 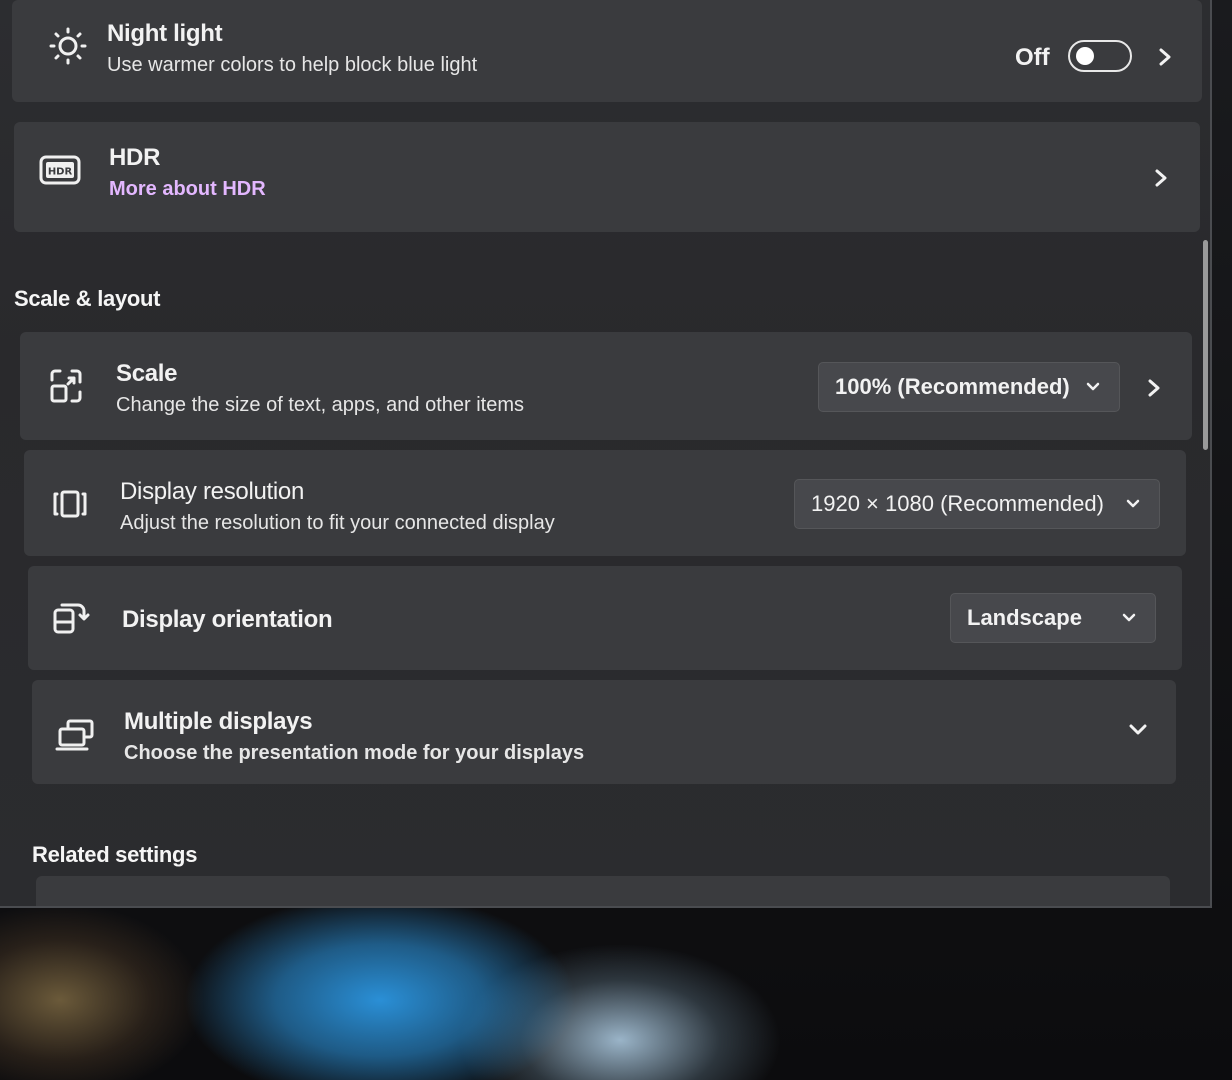 What do you see at coordinates (605, 618) in the screenshot?
I see `display-orientation-card: Display orientation Landscape` at bounding box center [605, 618].